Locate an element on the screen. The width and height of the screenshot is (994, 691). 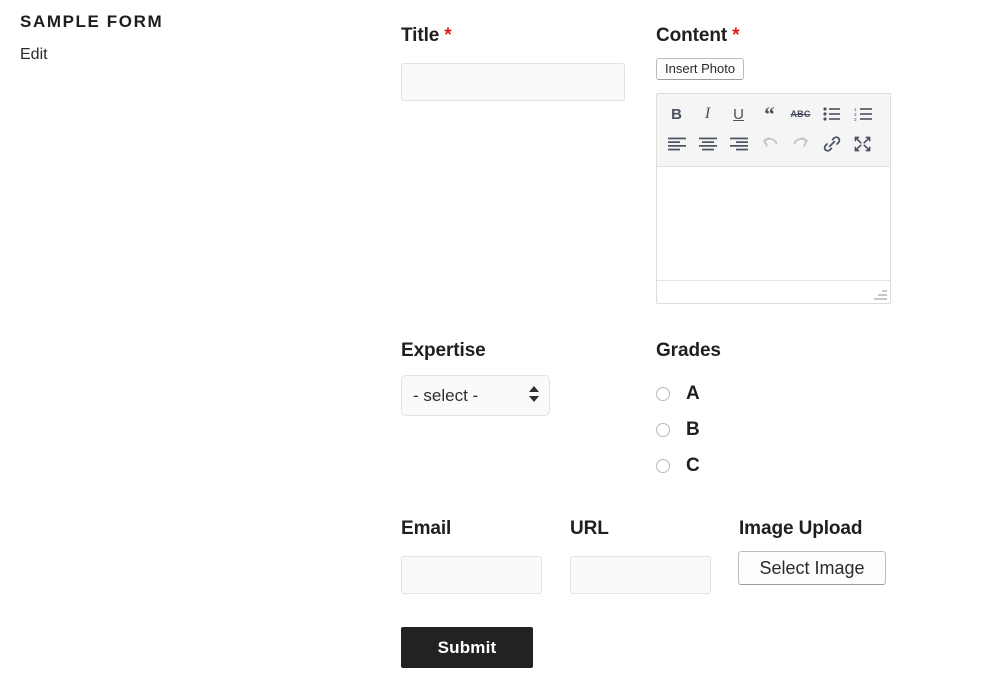
editor-toolbar-row-1: B I U “ ABC 1 2 3 is located at coordinates (773, 114).